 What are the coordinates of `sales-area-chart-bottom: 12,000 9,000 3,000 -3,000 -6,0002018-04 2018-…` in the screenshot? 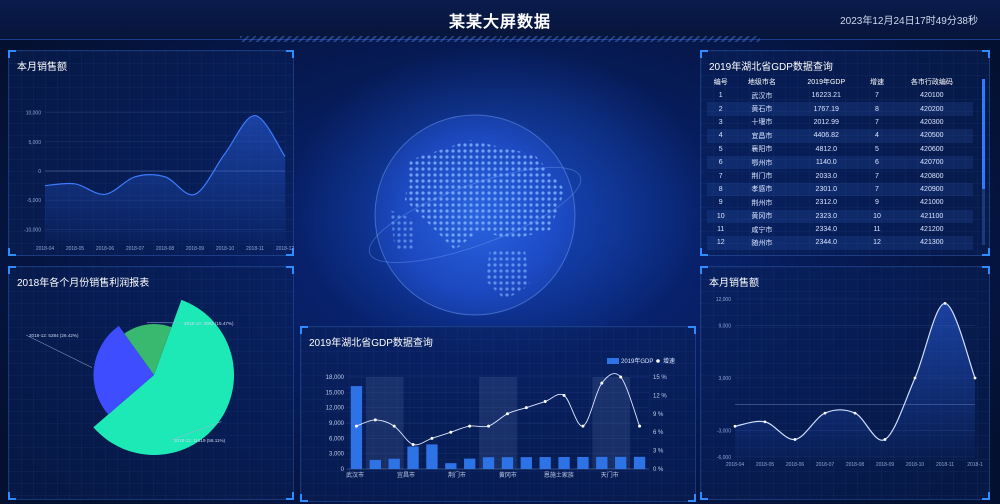 It's located at (849, 382).